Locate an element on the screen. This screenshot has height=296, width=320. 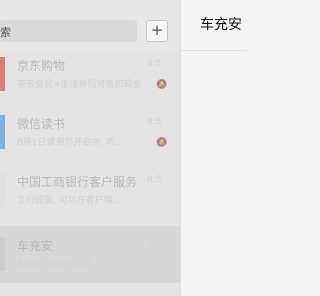
search-placeholder: 索 is located at coordinates (5, 32).